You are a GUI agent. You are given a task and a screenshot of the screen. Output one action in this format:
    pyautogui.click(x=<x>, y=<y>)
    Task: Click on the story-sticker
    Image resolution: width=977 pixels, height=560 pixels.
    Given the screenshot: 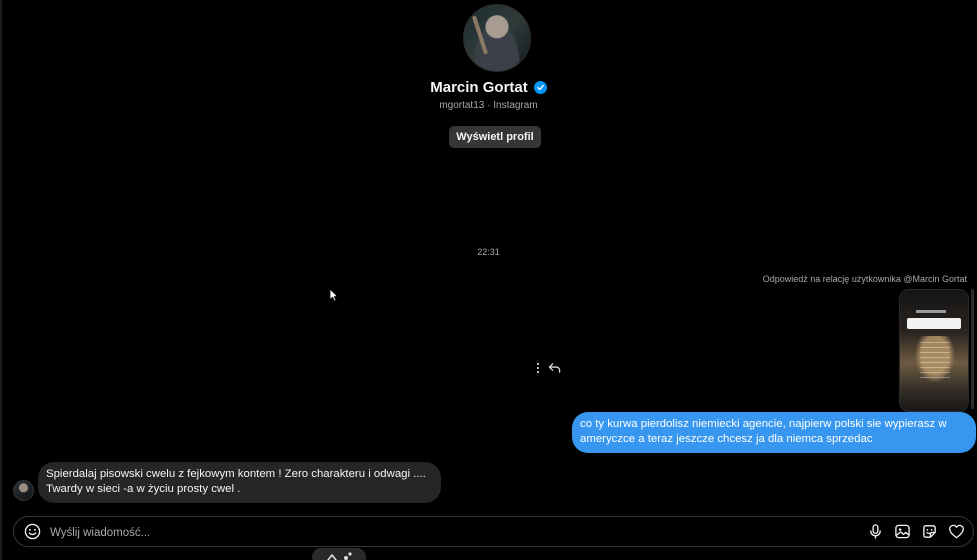 What is the action you would take?
    pyautogui.click(x=934, y=323)
    